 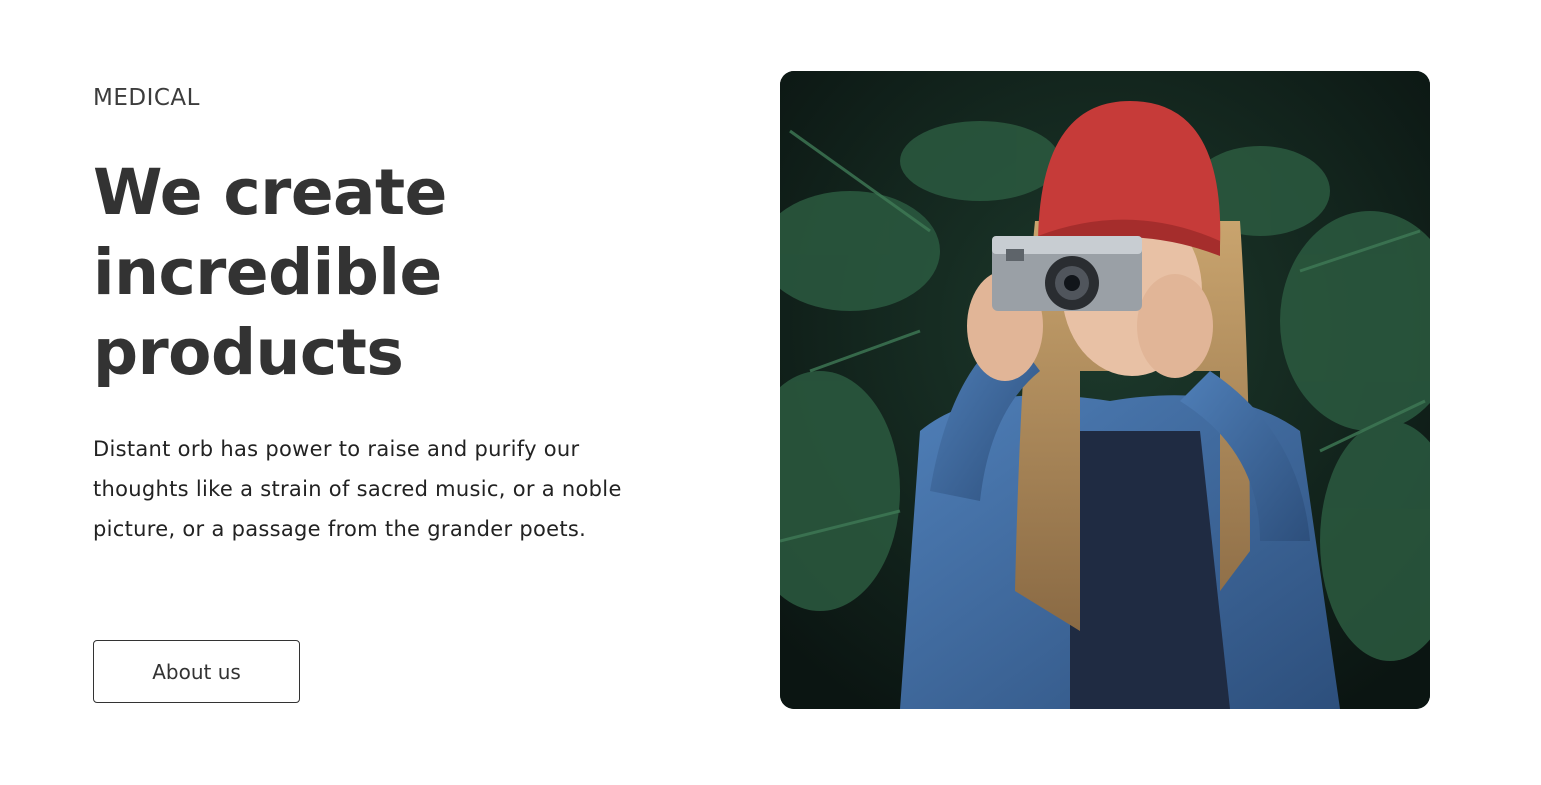 I want to click on hero-headline: We create incredible products, so click(x=270, y=272).